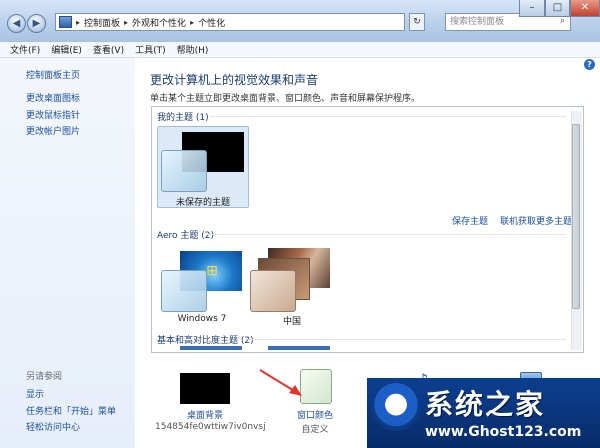 This screenshot has width=600, height=448. What do you see at coordinates (205, 388) in the screenshot?
I see `desktop-background-icon` at bounding box center [205, 388].